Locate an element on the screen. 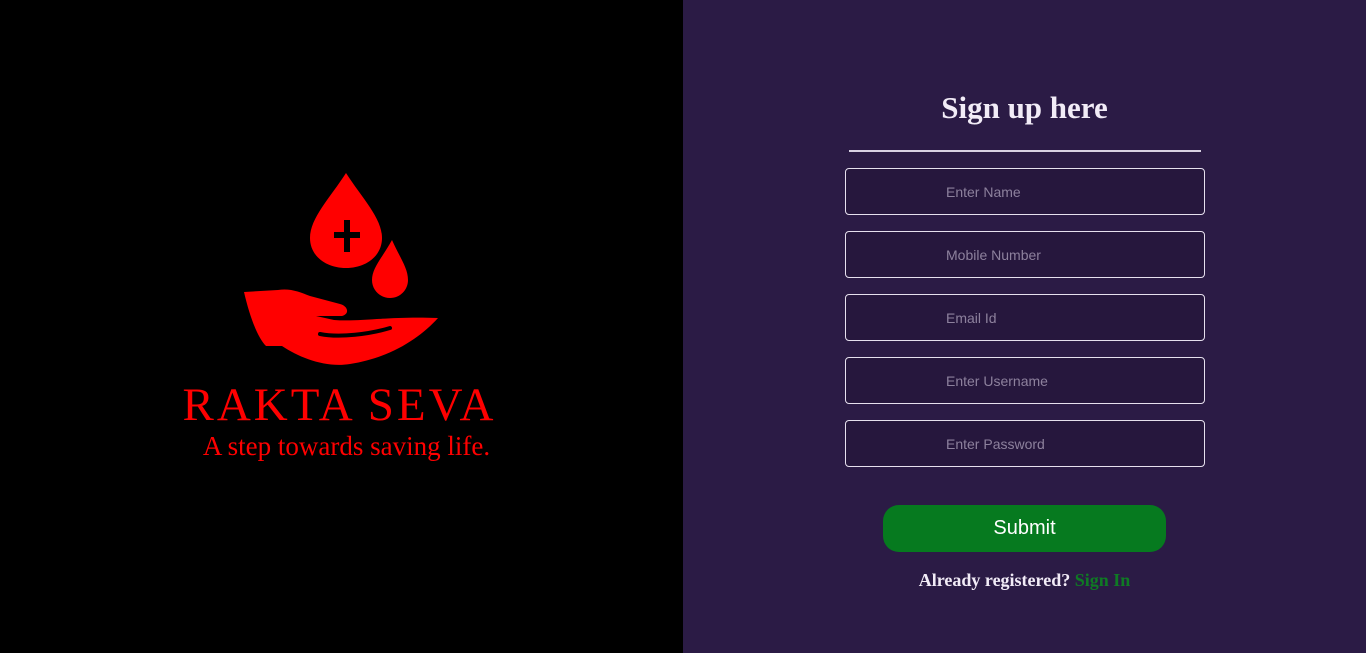 This screenshot has height=653, width=1366. submit-button: Submit is located at coordinates (1024, 528).